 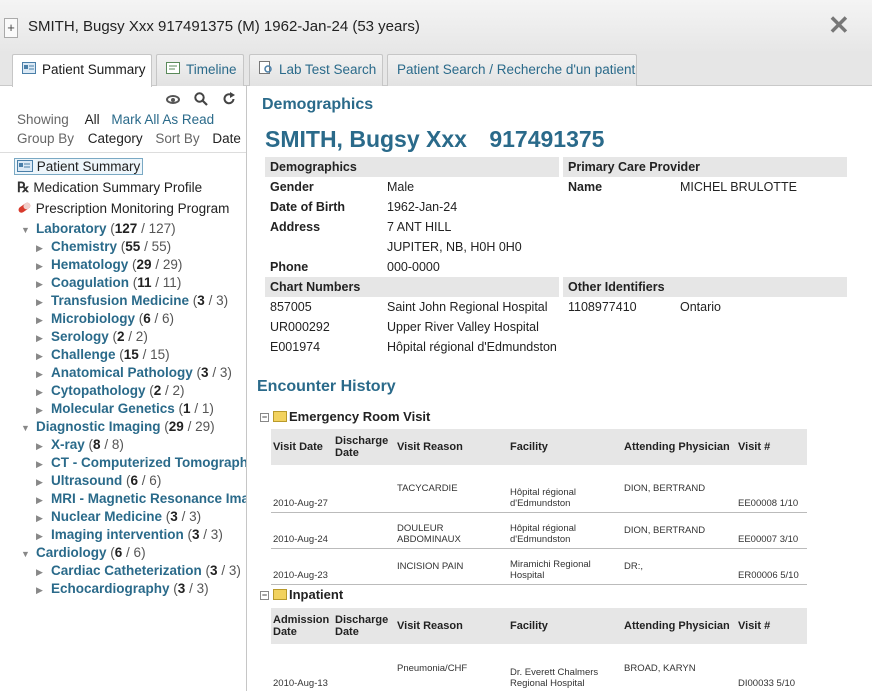 I want to click on tree-item: ▶ Nuclear Medicine (3 / 3), so click(x=118, y=517).